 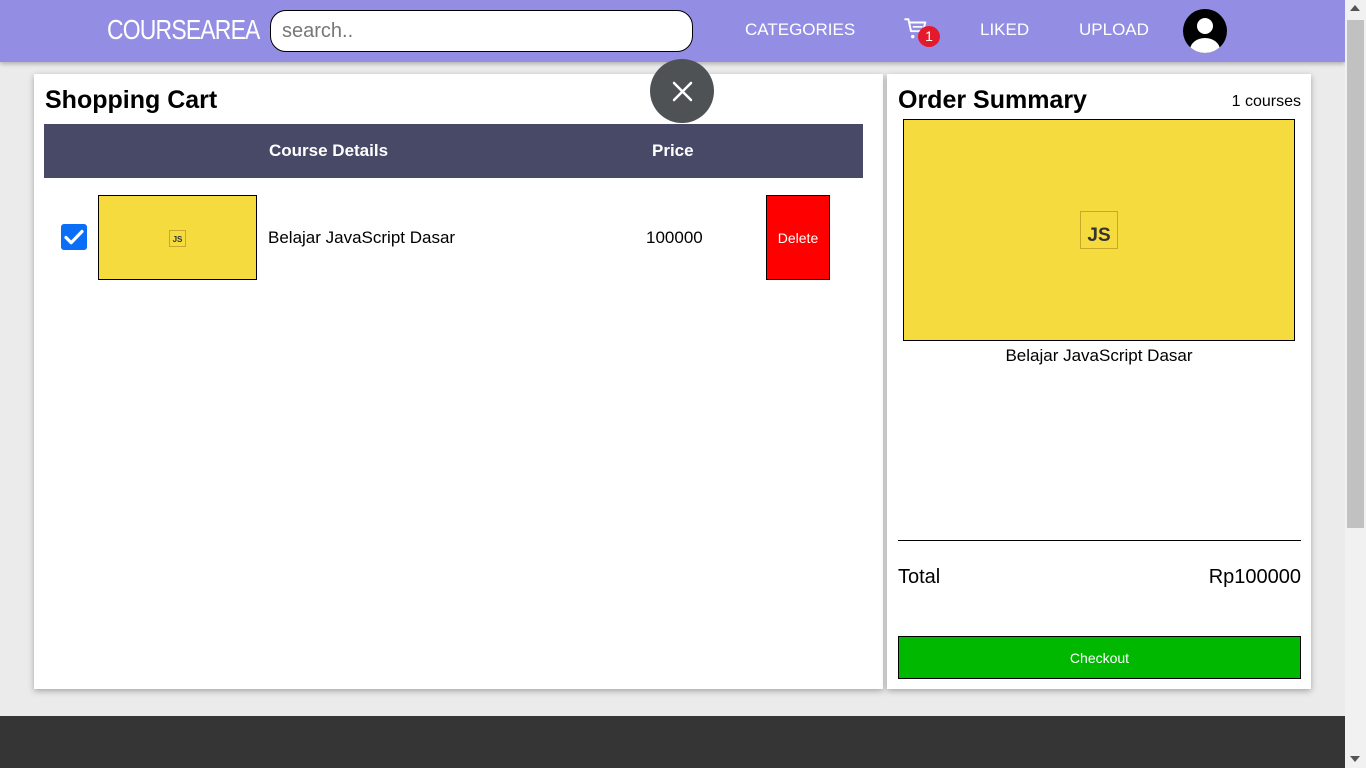 What do you see at coordinates (674, 237) in the screenshot?
I see `course-price: 100000` at bounding box center [674, 237].